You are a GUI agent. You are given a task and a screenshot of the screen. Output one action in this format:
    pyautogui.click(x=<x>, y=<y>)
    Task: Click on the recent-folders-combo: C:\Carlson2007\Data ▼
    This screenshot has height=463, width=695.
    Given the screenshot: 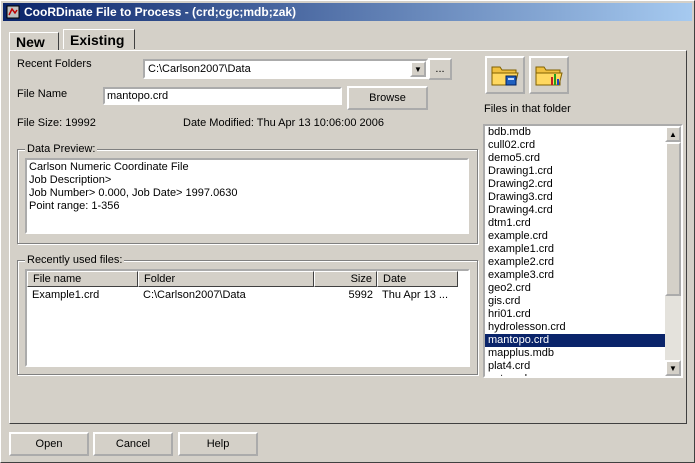 What is the action you would take?
    pyautogui.click(x=285, y=69)
    